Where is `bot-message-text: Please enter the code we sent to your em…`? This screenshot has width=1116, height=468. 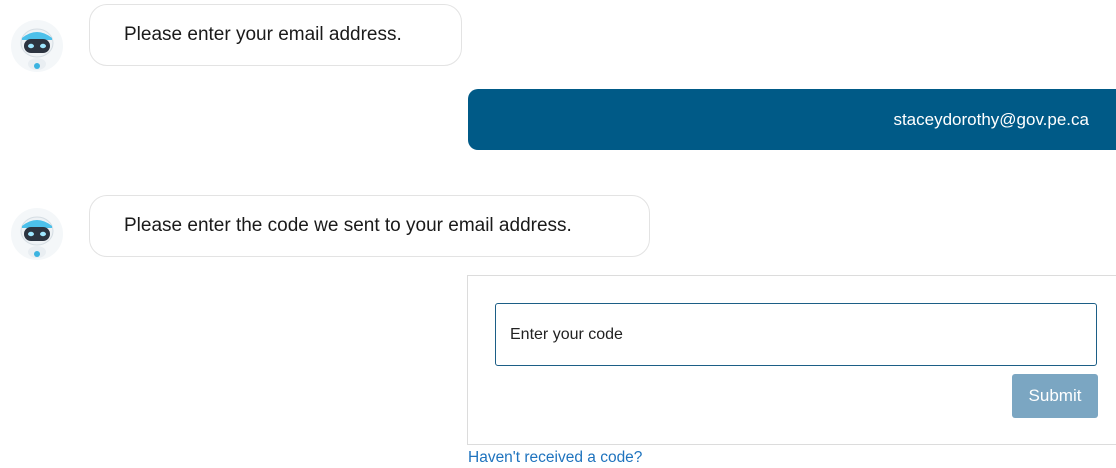
bot-message-text: Please enter the code we sent to your em… is located at coordinates (348, 225).